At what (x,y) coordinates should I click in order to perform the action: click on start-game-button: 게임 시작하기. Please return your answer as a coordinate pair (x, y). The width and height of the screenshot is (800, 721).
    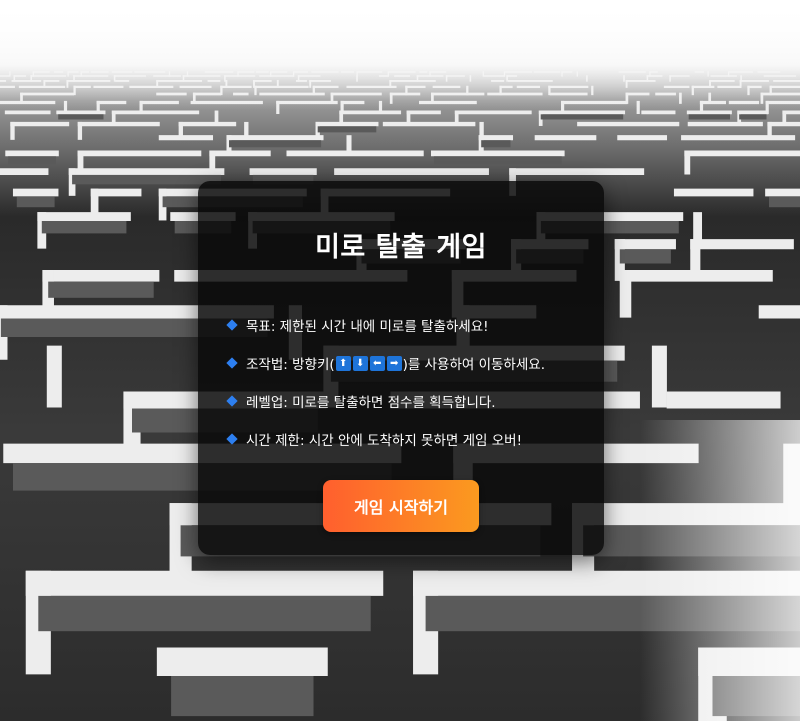
    Looking at the image, I should click on (401, 506).